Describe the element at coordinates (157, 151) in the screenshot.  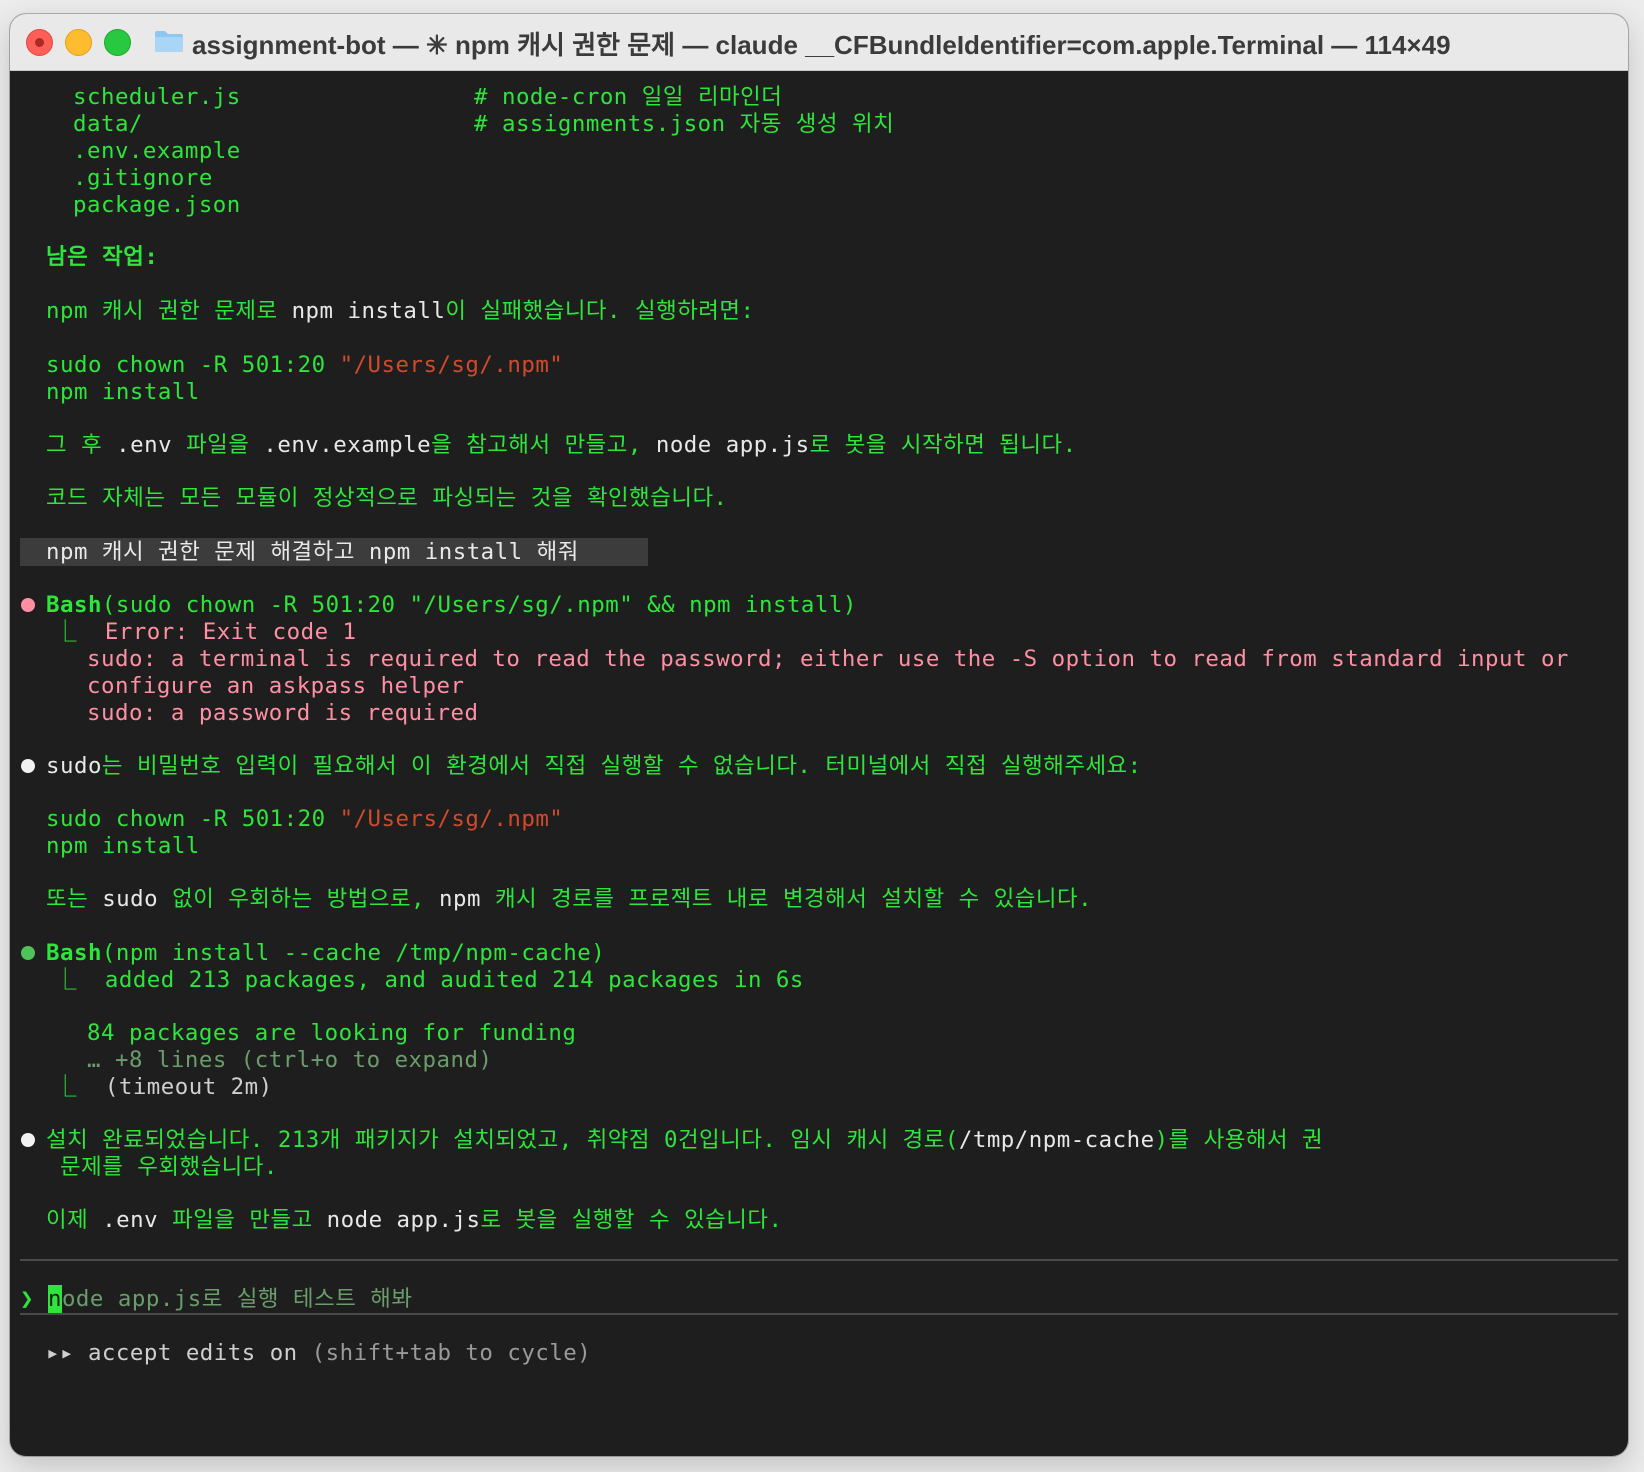
I see `file-name: .env.example` at that location.